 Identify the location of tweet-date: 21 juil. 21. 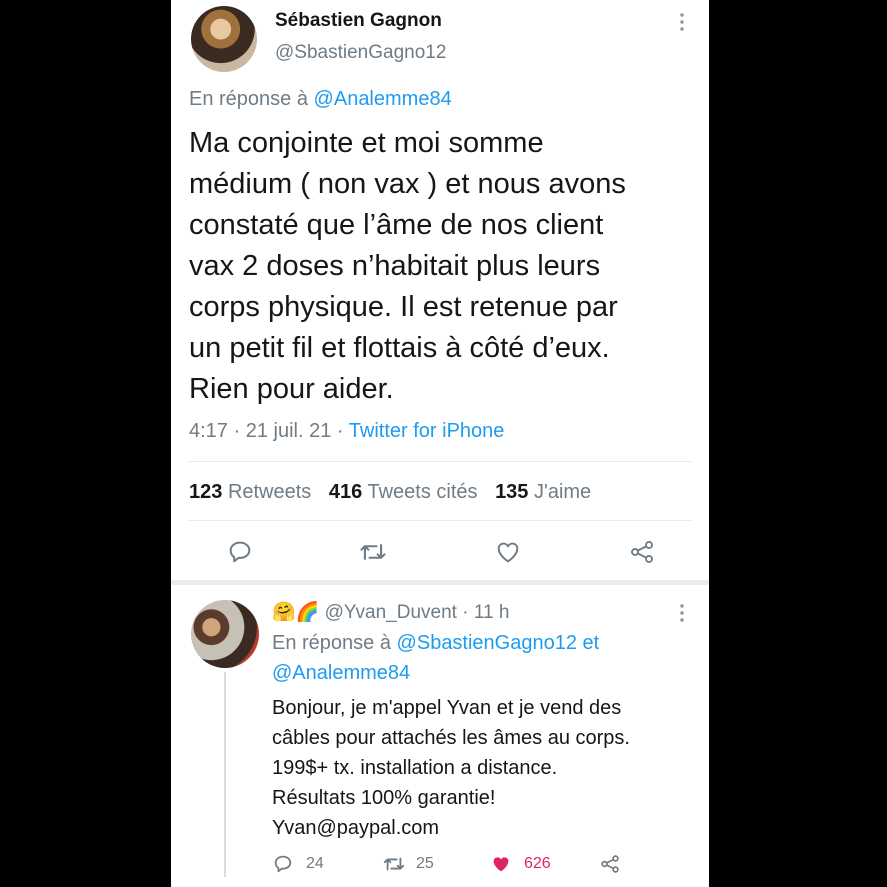
(288, 431).